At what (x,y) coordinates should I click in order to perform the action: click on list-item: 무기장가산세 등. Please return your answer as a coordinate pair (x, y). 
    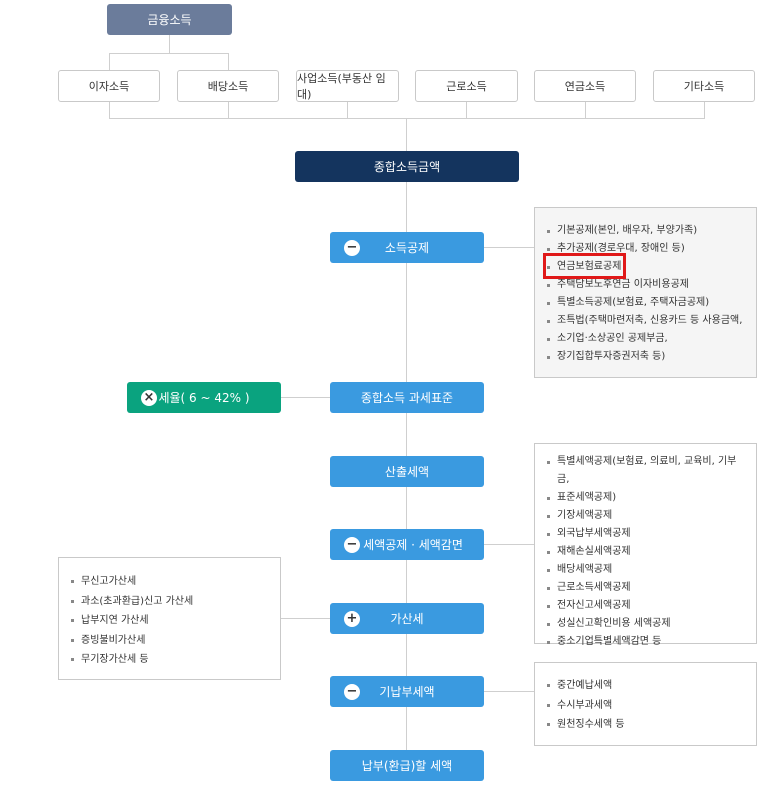
    Looking at the image, I should click on (170, 660).